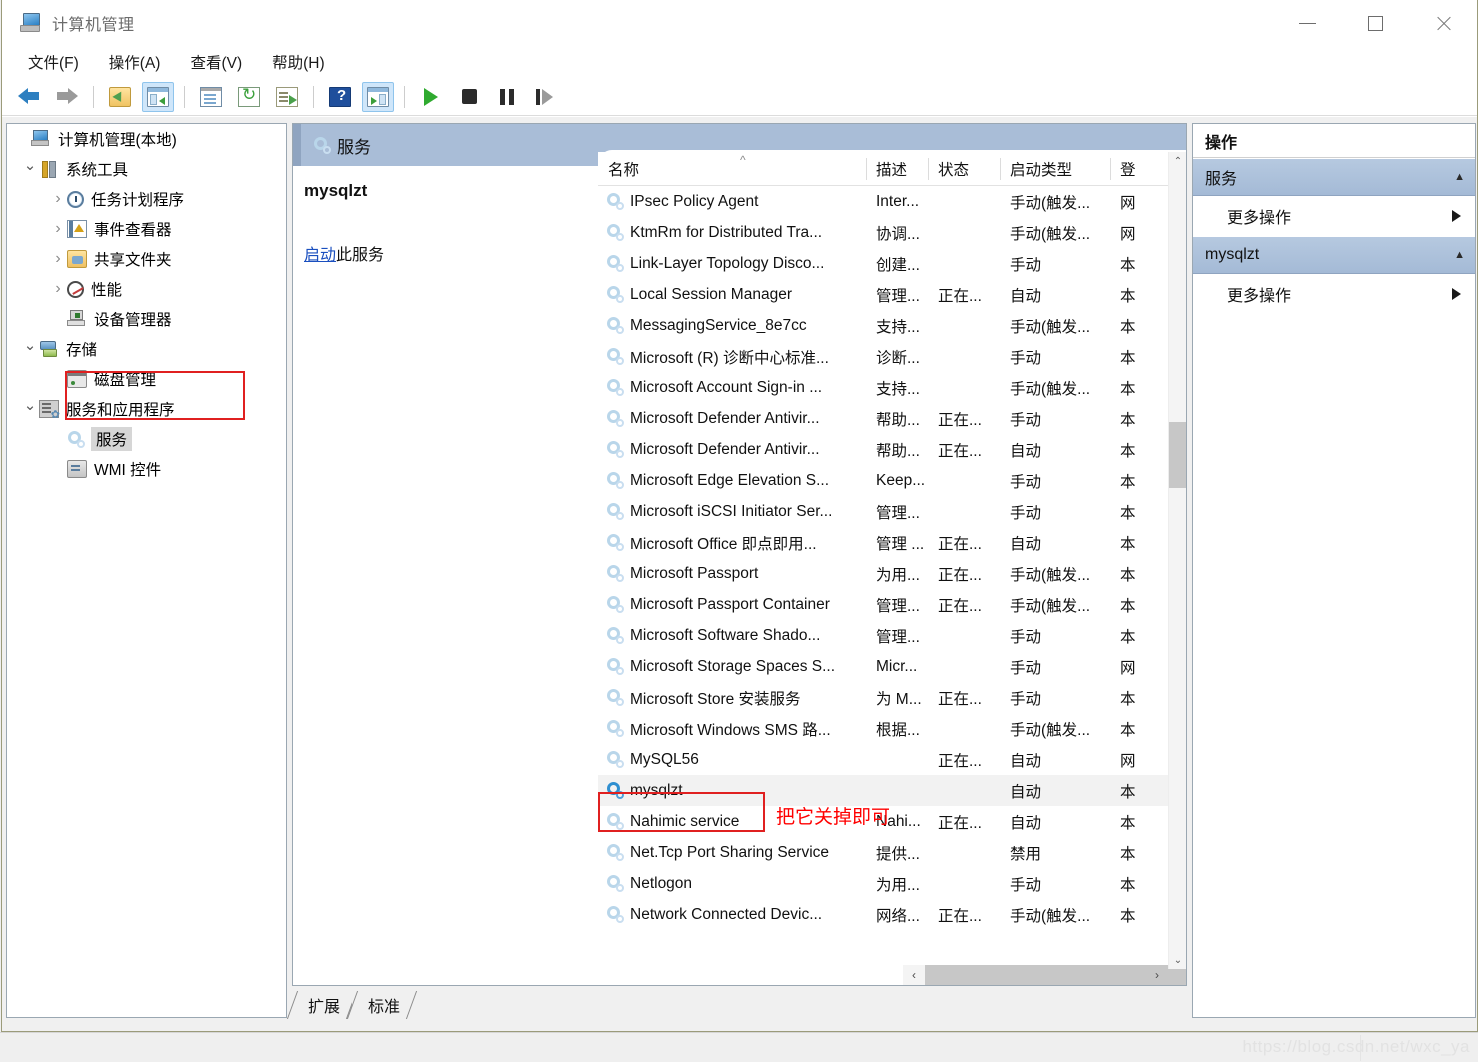 This screenshot has width=1478, height=1062. What do you see at coordinates (883, 635) in the screenshot?
I see `table-row: Microsoft Software Shado... 管理... 手动 本` at bounding box center [883, 635].